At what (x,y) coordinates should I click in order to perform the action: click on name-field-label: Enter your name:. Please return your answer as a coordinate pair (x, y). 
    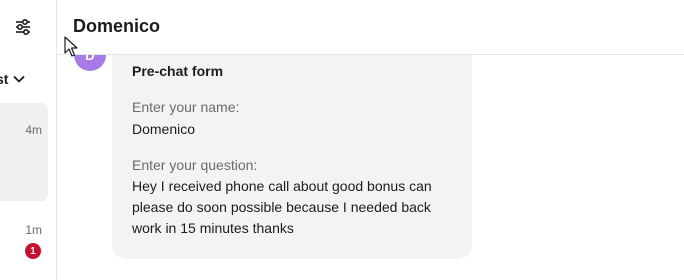
    Looking at the image, I should click on (186, 107).